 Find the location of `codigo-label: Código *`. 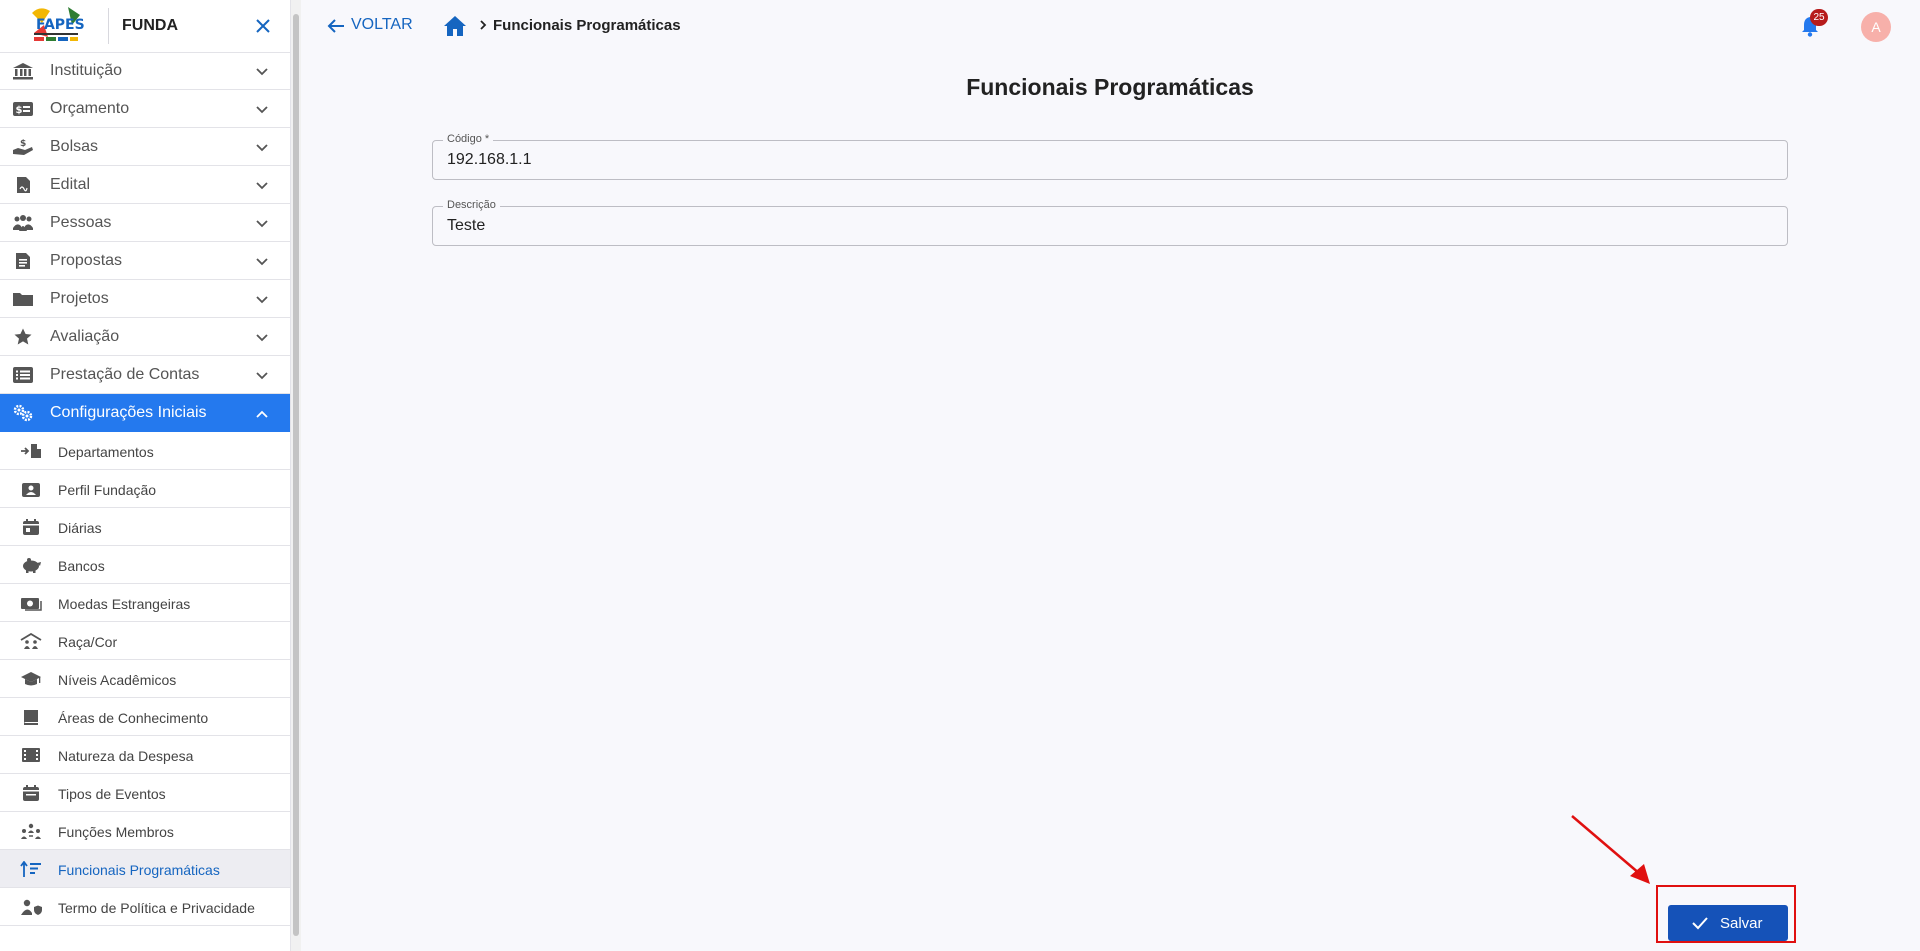

codigo-label: Código * is located at coordinates (468, 139).